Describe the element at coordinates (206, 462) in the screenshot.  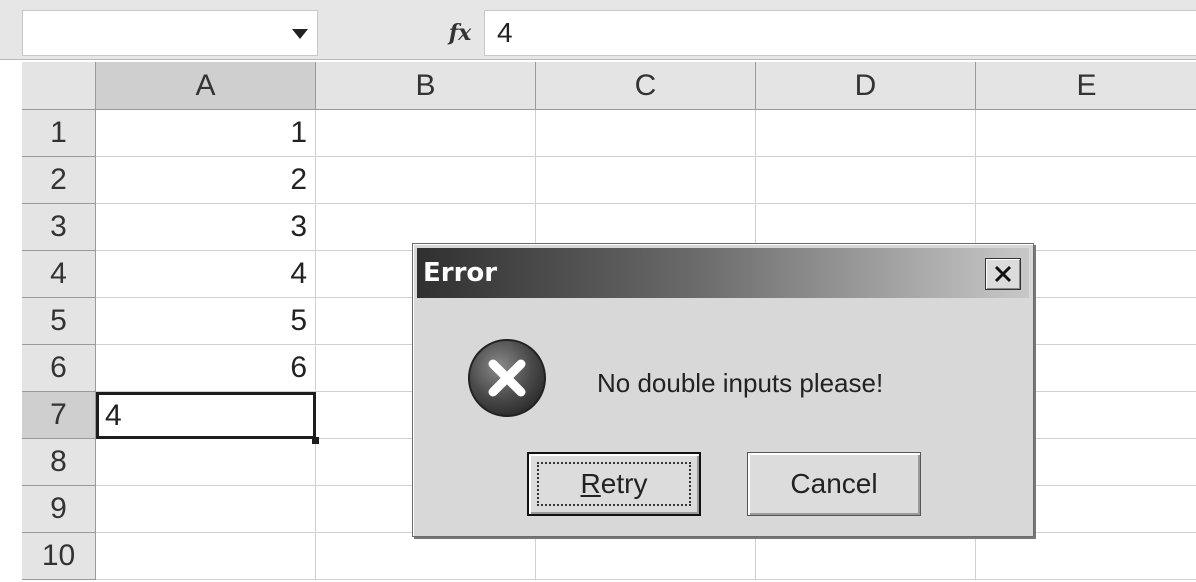
I see `cell-a8` at that location.